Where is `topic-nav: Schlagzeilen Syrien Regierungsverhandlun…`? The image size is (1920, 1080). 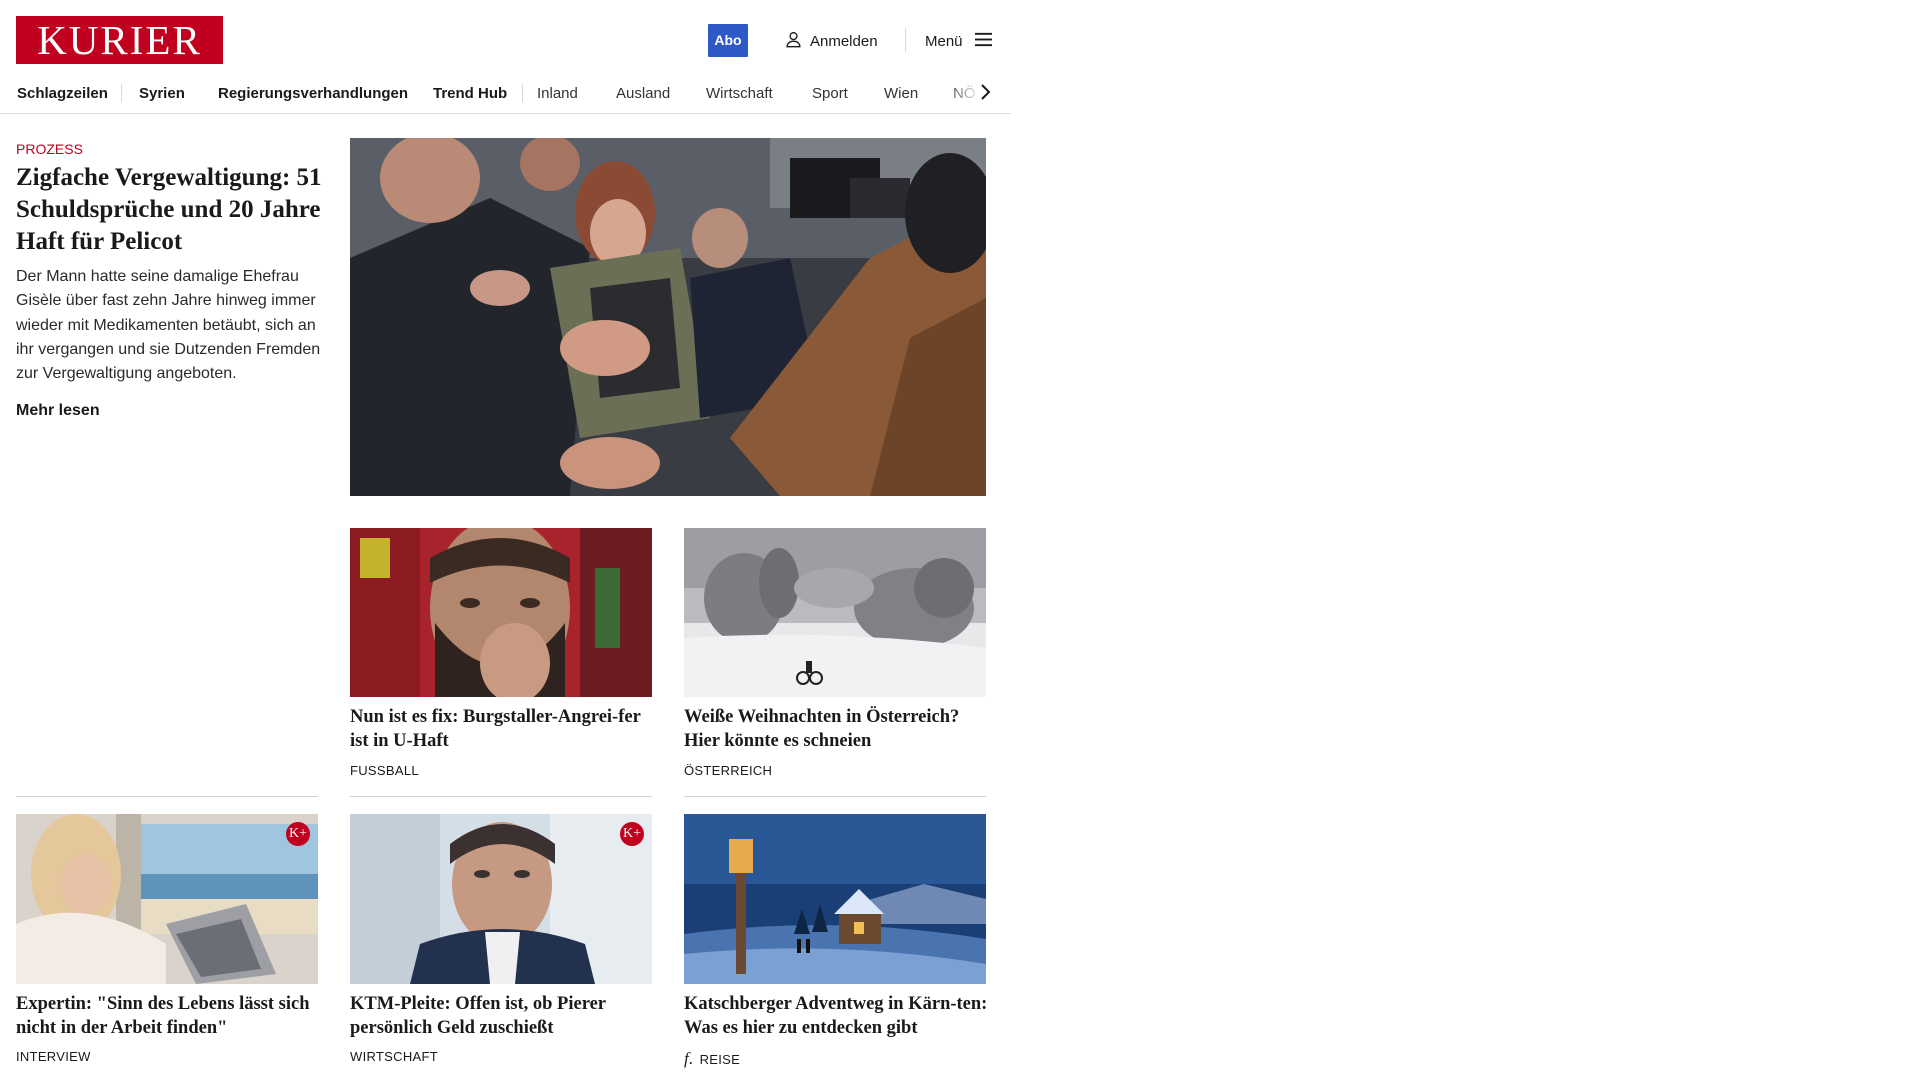
topic-nav: Schlagzeilen Syrien Regierungsverhandlun… is located at coordinates (505, 93).